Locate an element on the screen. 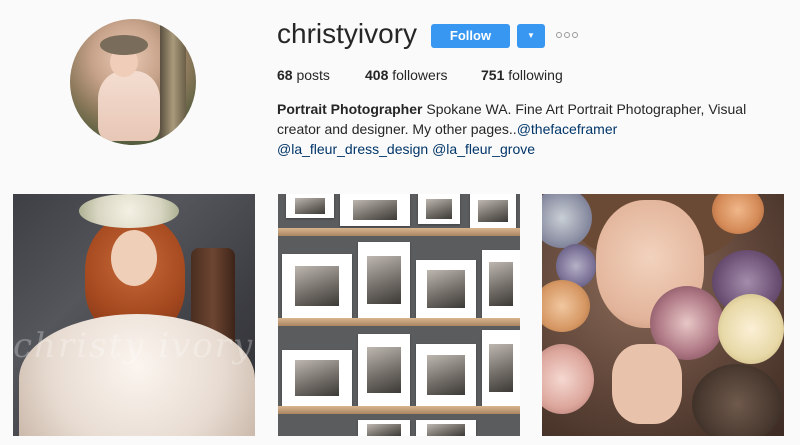  posts-stat: 68 posts is located at coordinates (303, 75).